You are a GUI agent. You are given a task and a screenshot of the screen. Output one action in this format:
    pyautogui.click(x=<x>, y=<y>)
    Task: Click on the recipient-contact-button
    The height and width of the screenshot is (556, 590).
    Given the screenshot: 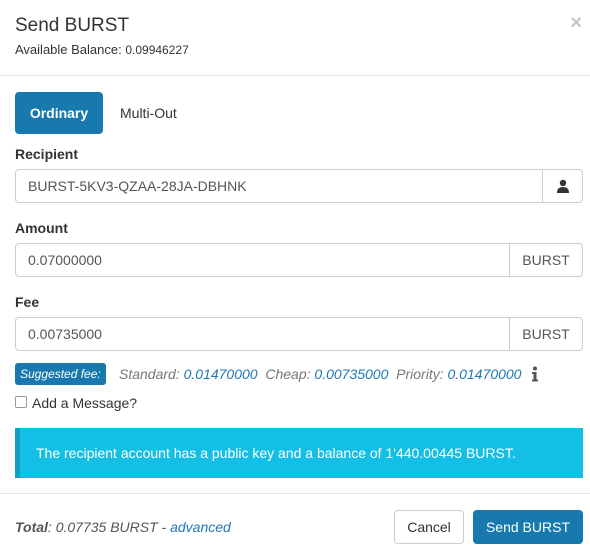 What is the action you would take?
    pyautogui.click(x=563, y=186)
    